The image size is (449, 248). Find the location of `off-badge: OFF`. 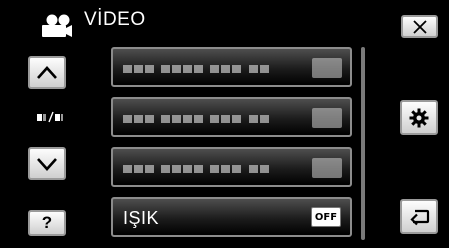

off-badge: OFF is located at coordinates (326, 217).